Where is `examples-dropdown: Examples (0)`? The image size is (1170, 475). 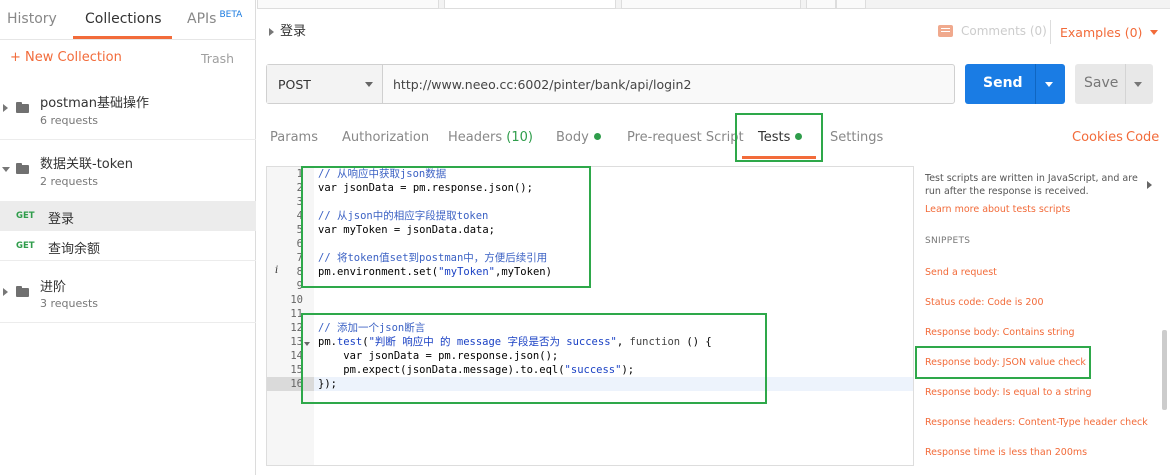
examples-dropdown: Examples (0) is located at coordinates (1109, 32).